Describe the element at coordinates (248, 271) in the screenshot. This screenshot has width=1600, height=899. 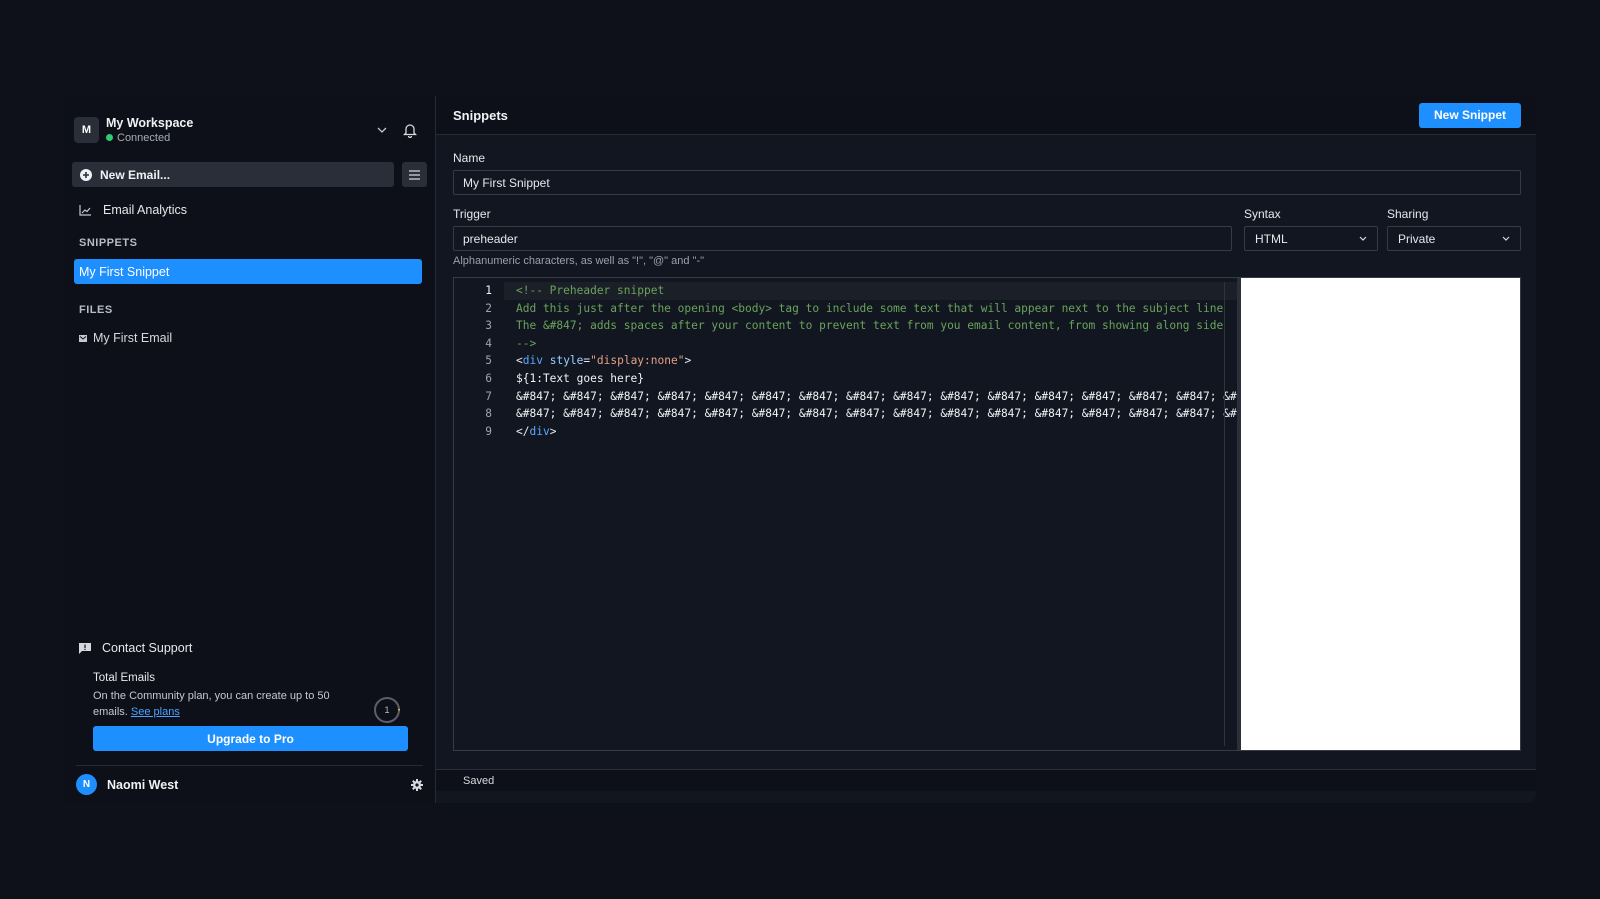
I see `sidebar-item-snippet: My First Snippet` at that location.